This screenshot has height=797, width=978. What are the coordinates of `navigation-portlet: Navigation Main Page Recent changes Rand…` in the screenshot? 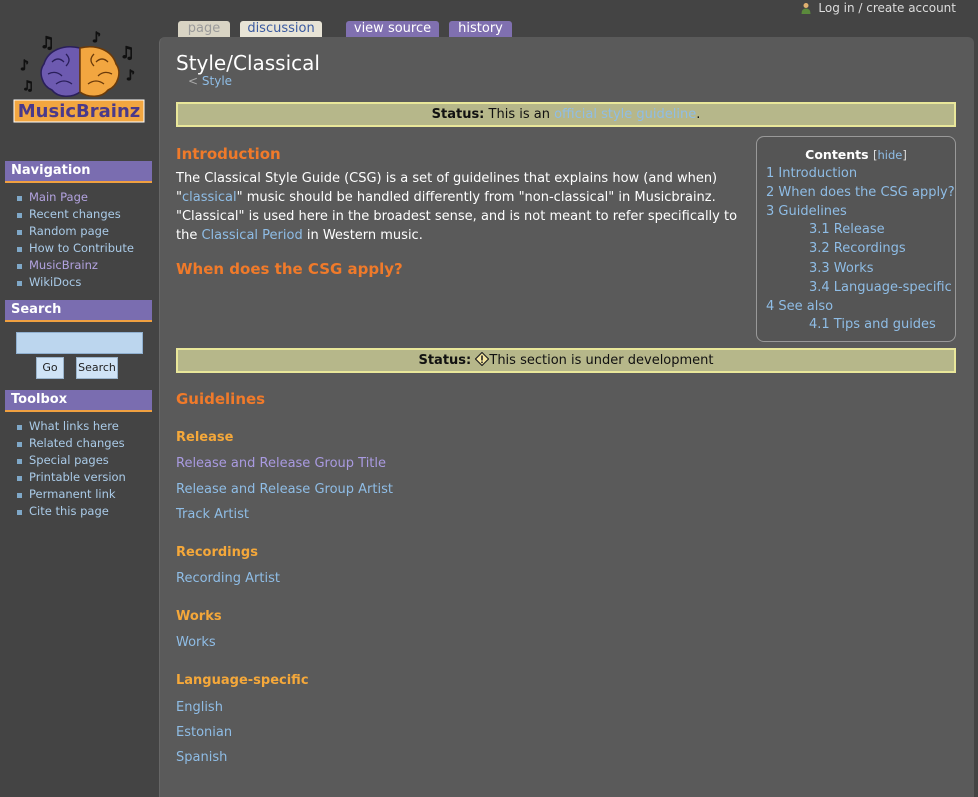 It's located at (78, 226).